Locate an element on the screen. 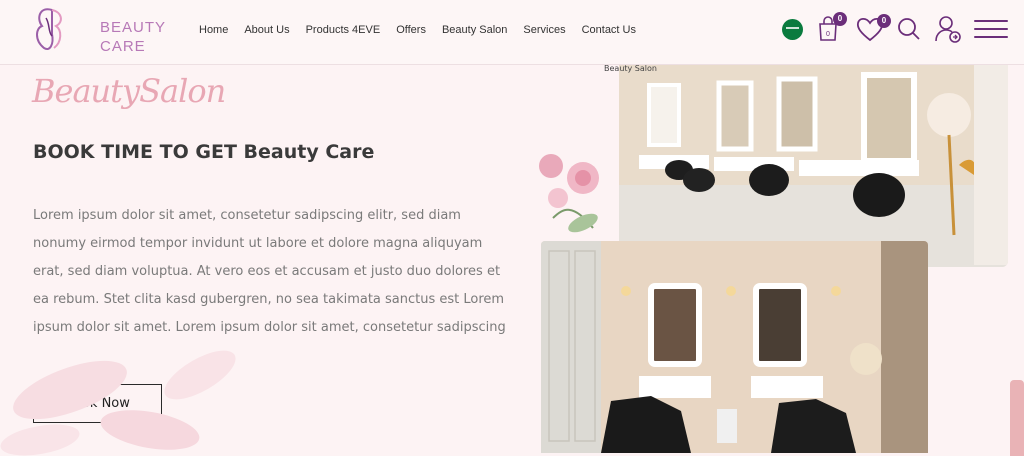 The width and height of the screenshot is (1024, 456). menu-icon is located at coordinates (991, 30).